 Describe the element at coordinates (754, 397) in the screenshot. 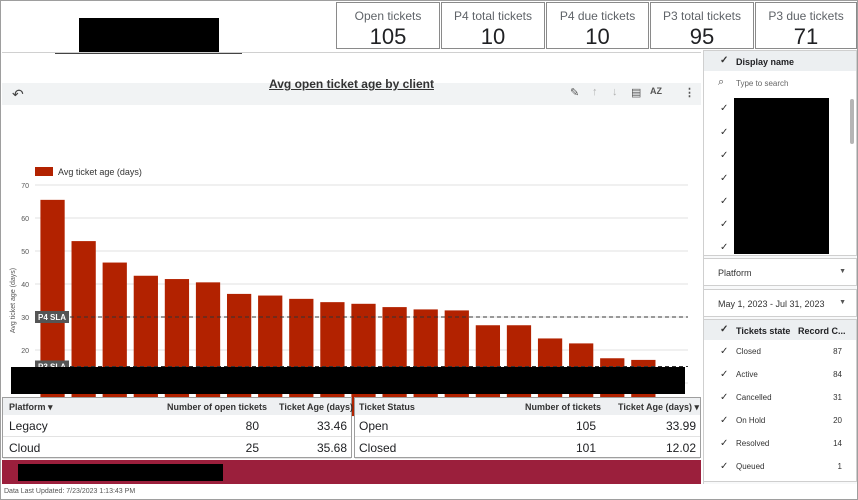

I see `list-item-label: Cancelled` at that location.